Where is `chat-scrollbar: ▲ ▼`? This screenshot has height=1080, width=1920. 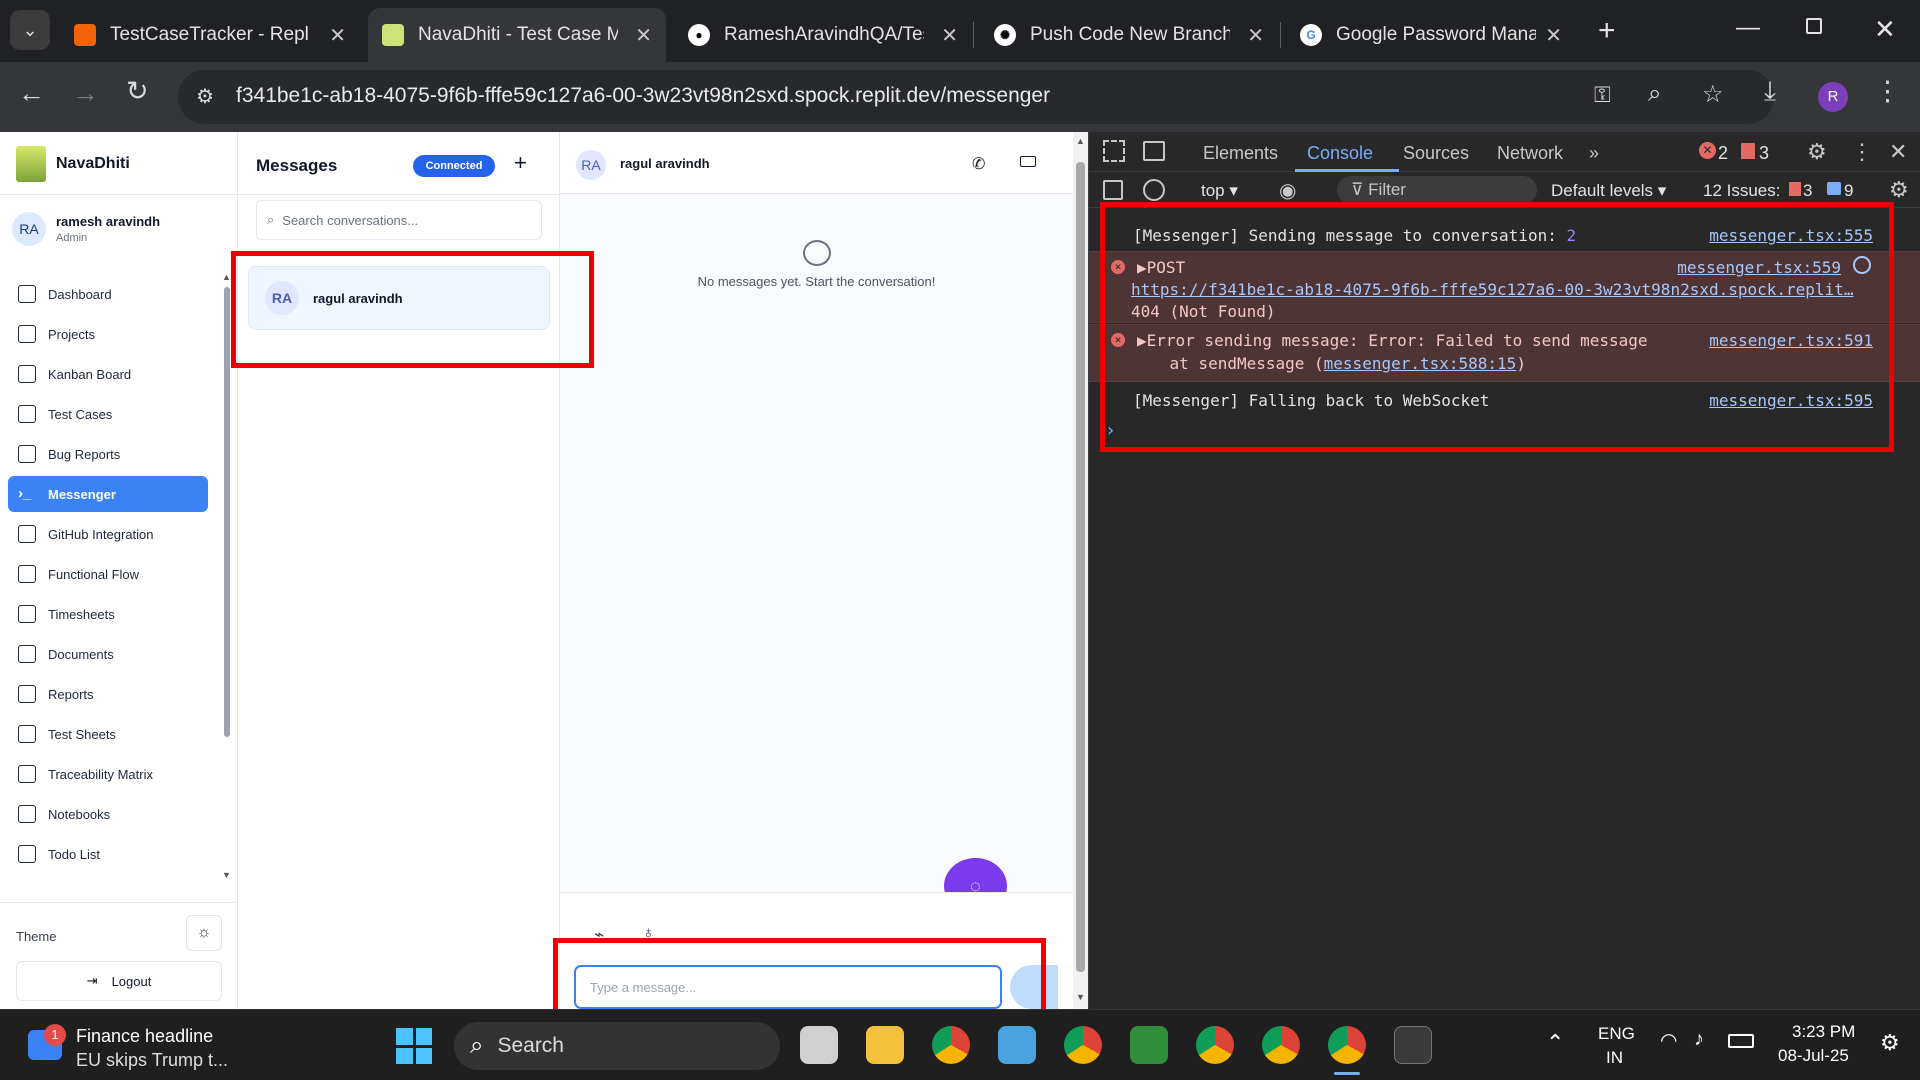
chat-scrollbar: ▲ ▼ is located at coordinates (1080, 570).